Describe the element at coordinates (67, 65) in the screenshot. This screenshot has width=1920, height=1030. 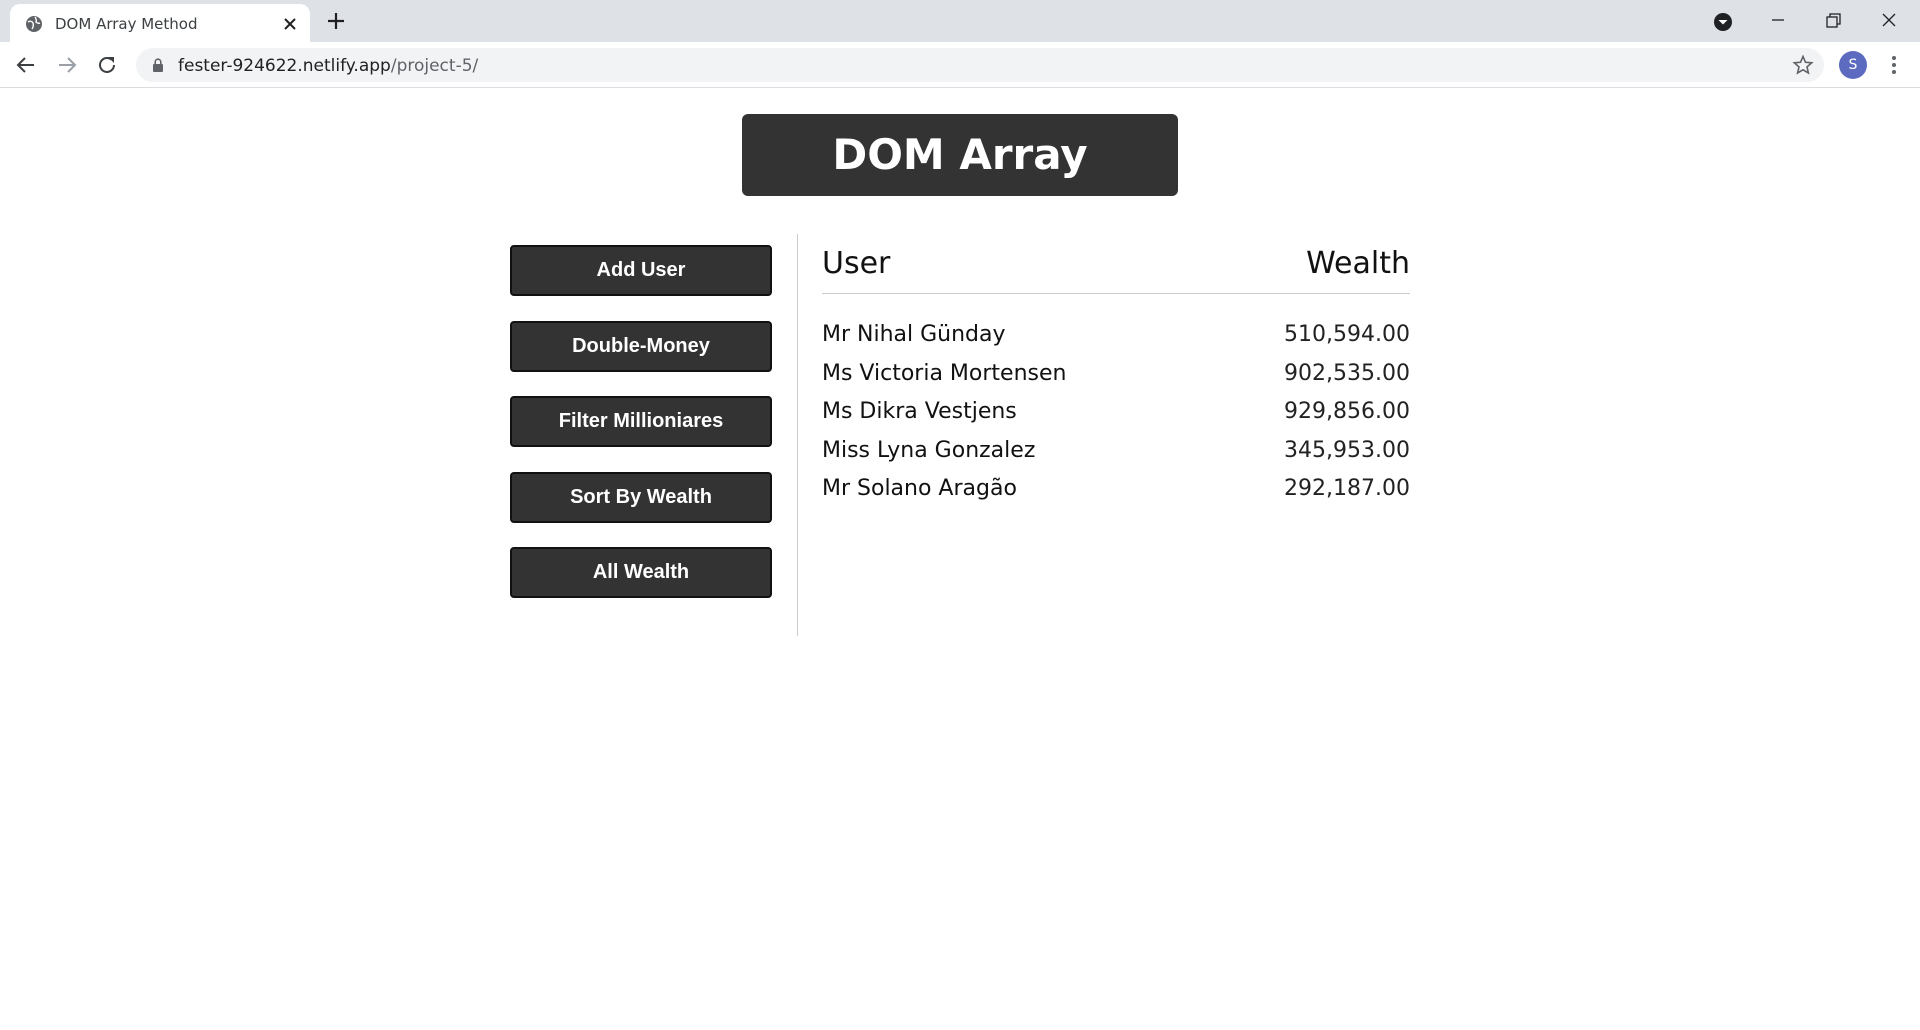
I see `forward-arrow-icon` at that location.